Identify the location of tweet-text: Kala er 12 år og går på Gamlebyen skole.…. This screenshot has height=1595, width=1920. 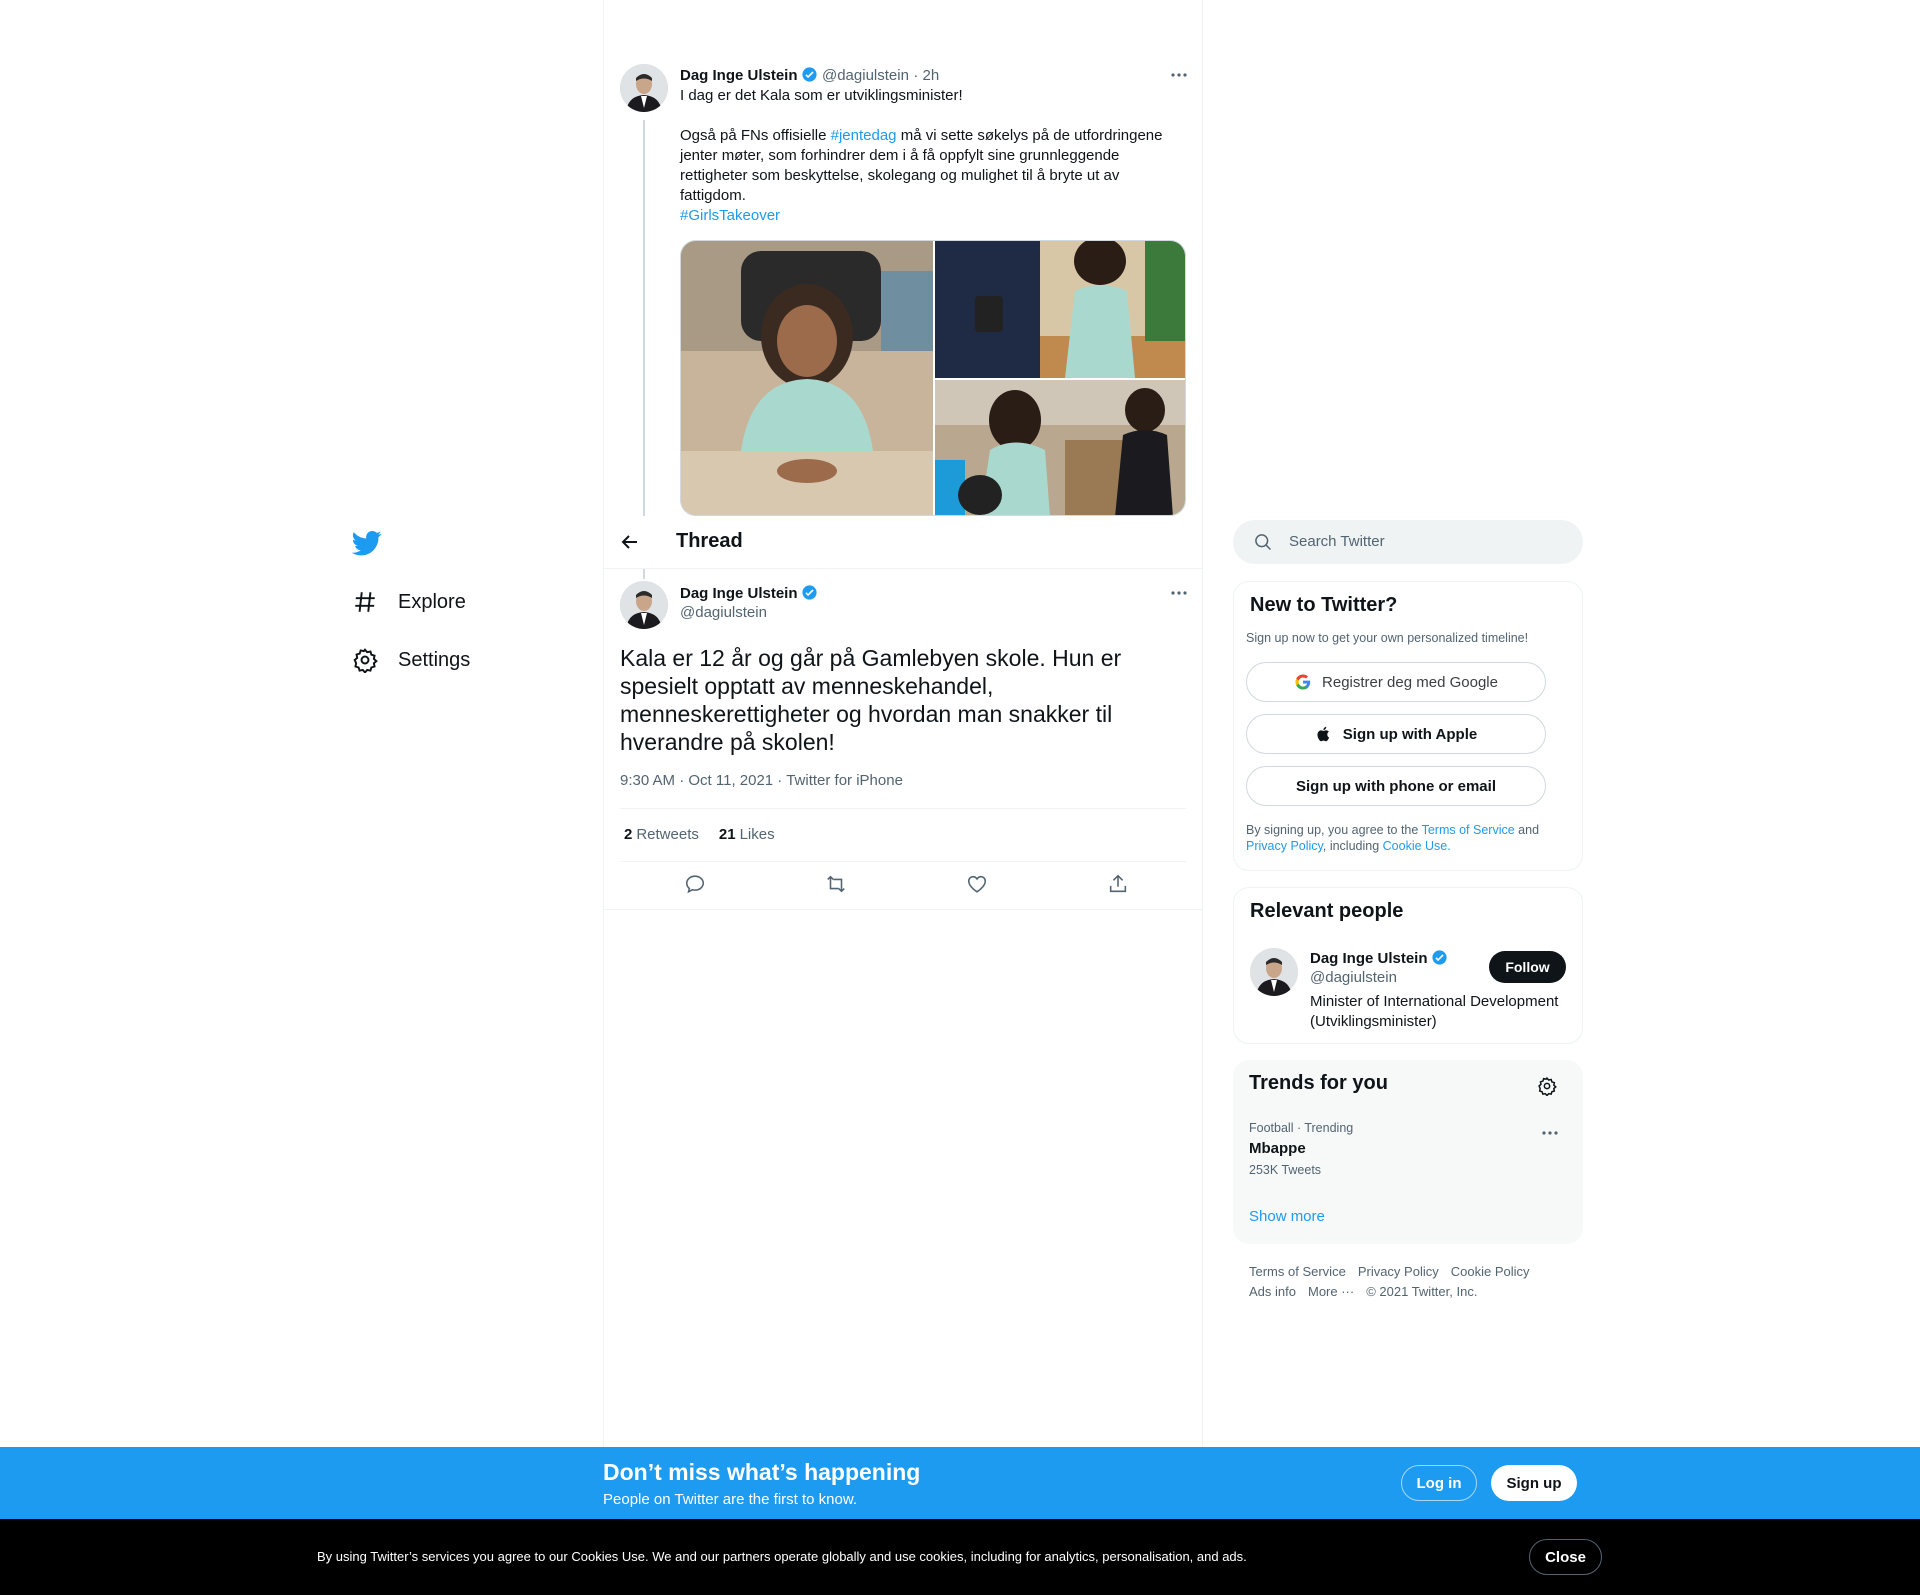
(871, 700).